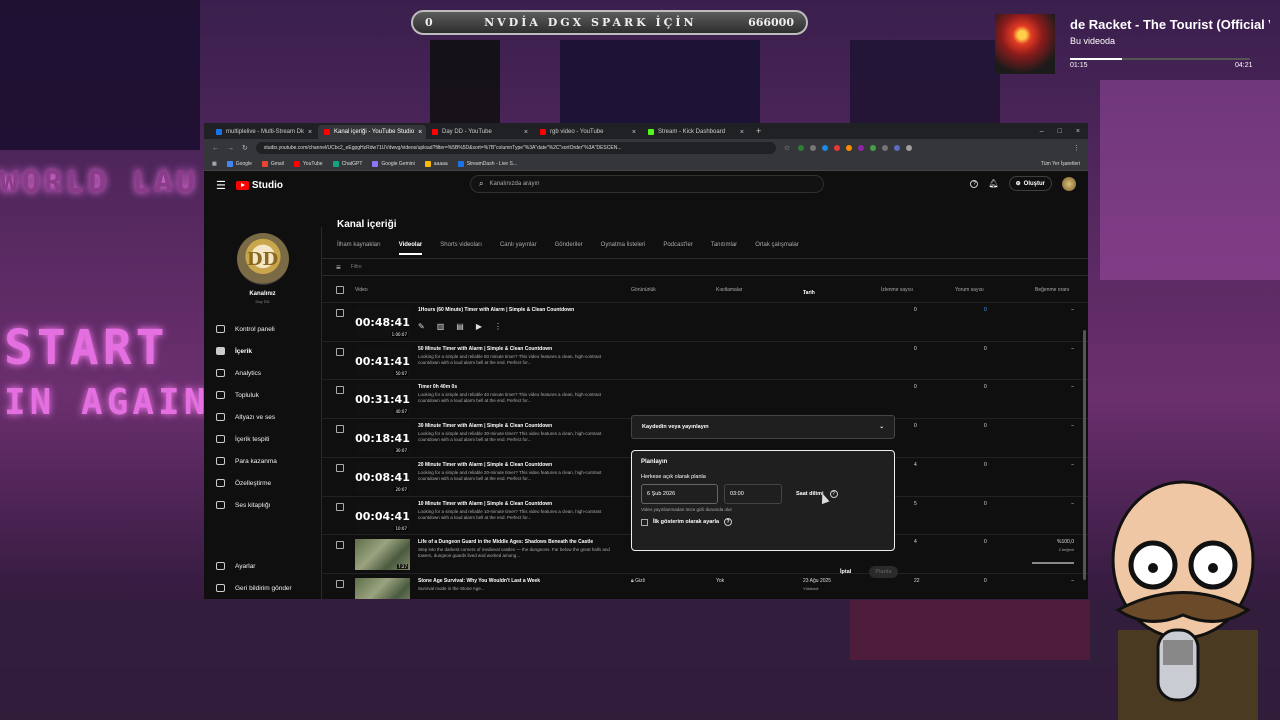 The height and width of the screenshot is (720, 1280). I want to click on col-video: Video, so click(361, 290).